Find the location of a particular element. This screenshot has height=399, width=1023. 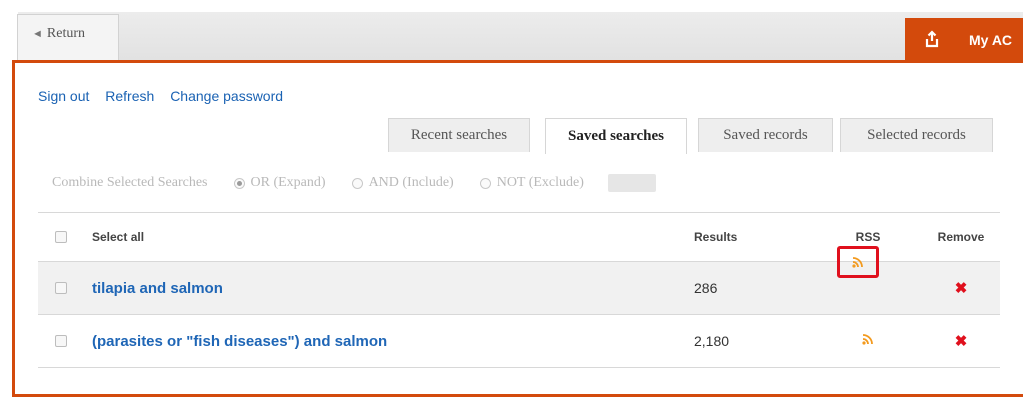

change-password-link: Change password is located at coordinates (226, 96).